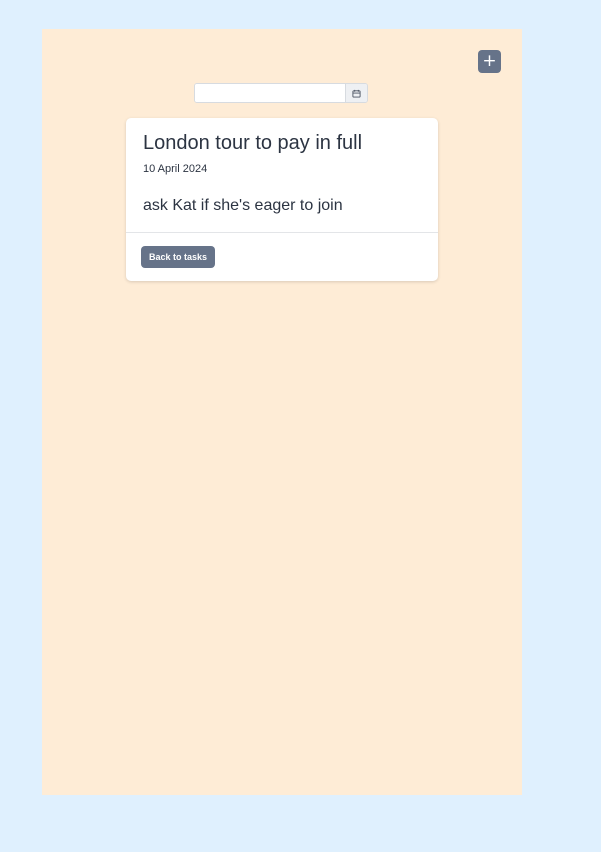 Image resolution: width=601 pixels, height=852 pixels. What do you see at coordinates (282, 232) in the screenshot?
I see `card-divider` at bounding box center [282, 232].